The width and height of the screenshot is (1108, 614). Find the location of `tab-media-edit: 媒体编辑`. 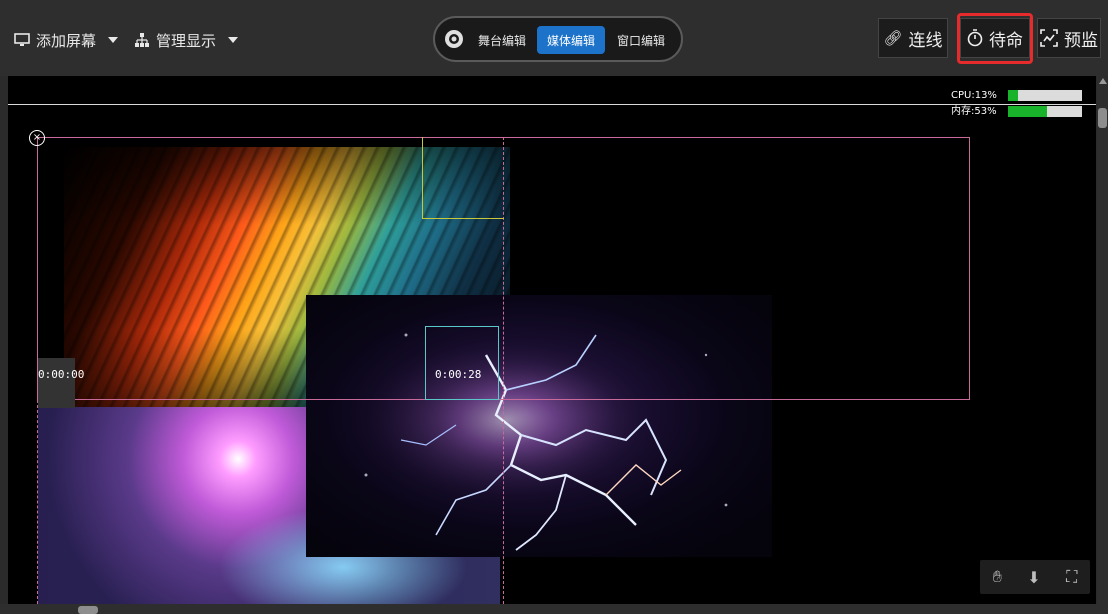

tab-media-edit: 媒体编辑 is located at coordinates (571, 40).